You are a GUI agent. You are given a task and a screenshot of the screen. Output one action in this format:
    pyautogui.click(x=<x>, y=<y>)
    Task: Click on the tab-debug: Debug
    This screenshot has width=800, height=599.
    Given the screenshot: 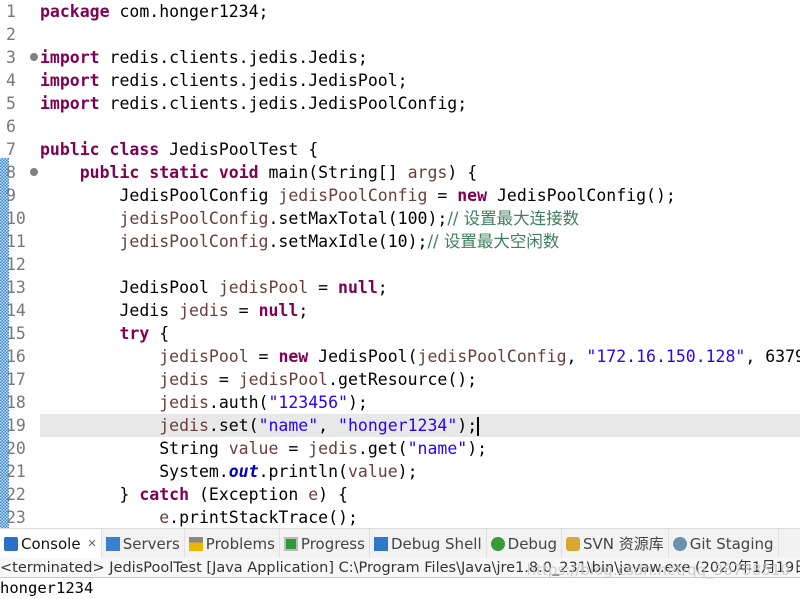 What is the action you would take?
    pyautogui.click(x=524, y=543)
    